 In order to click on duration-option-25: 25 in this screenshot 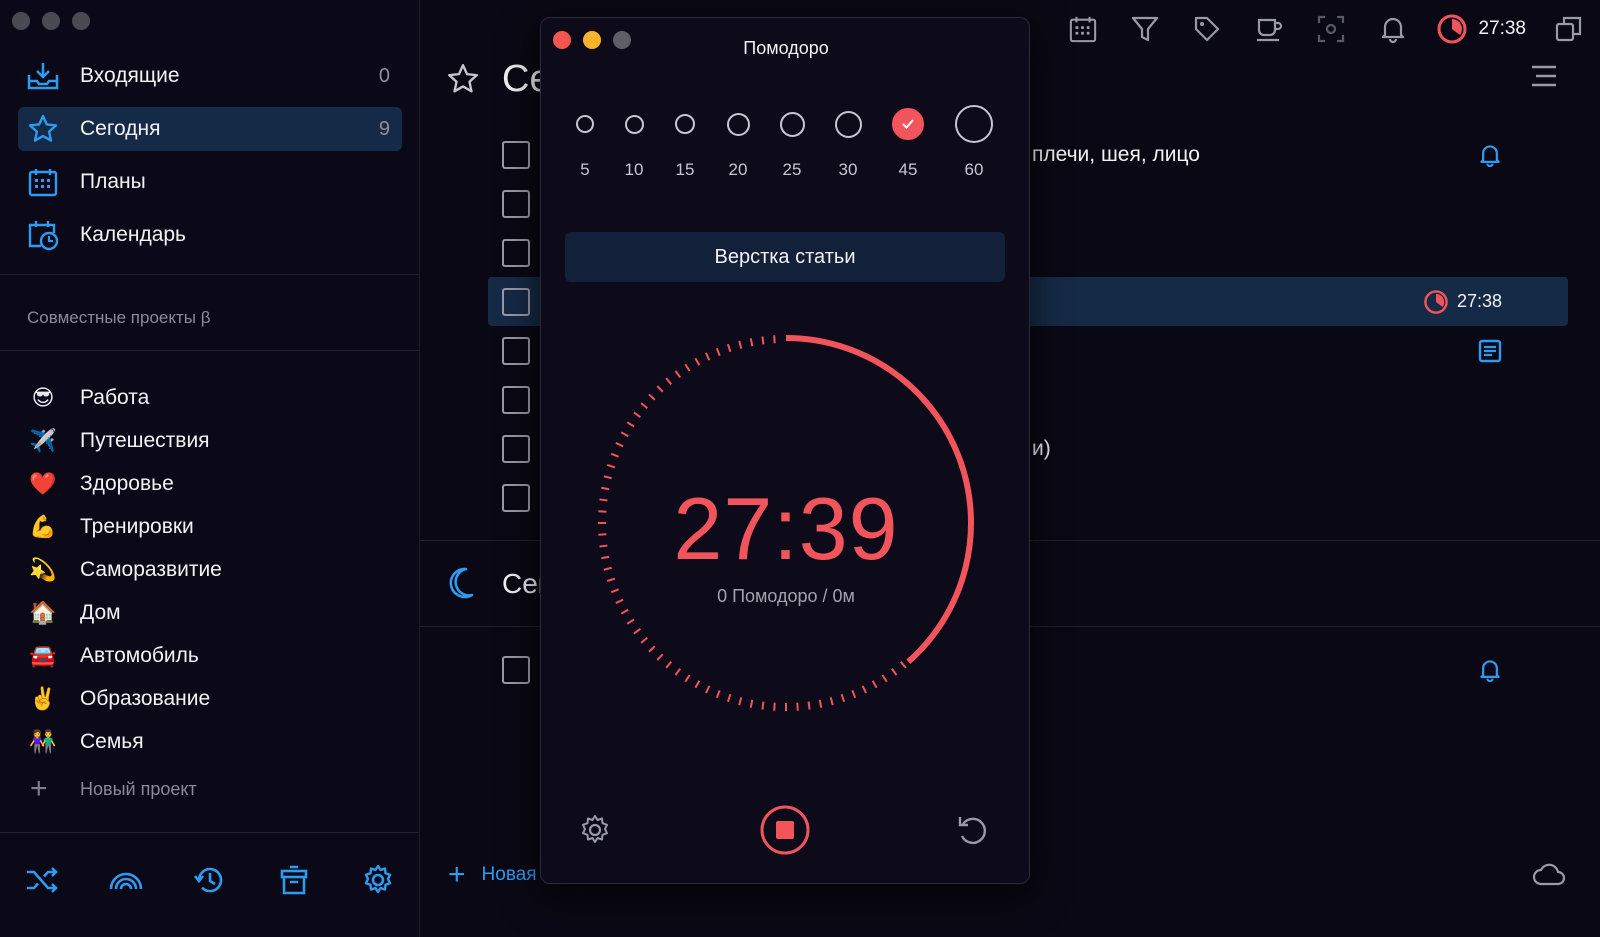, I will do `click(792, 142)`.